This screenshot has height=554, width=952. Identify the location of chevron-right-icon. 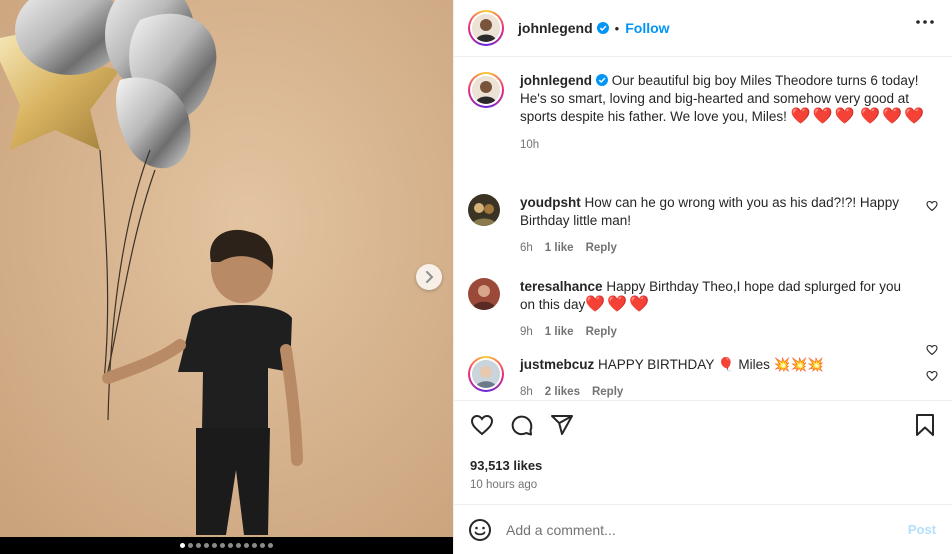
(430, 277).